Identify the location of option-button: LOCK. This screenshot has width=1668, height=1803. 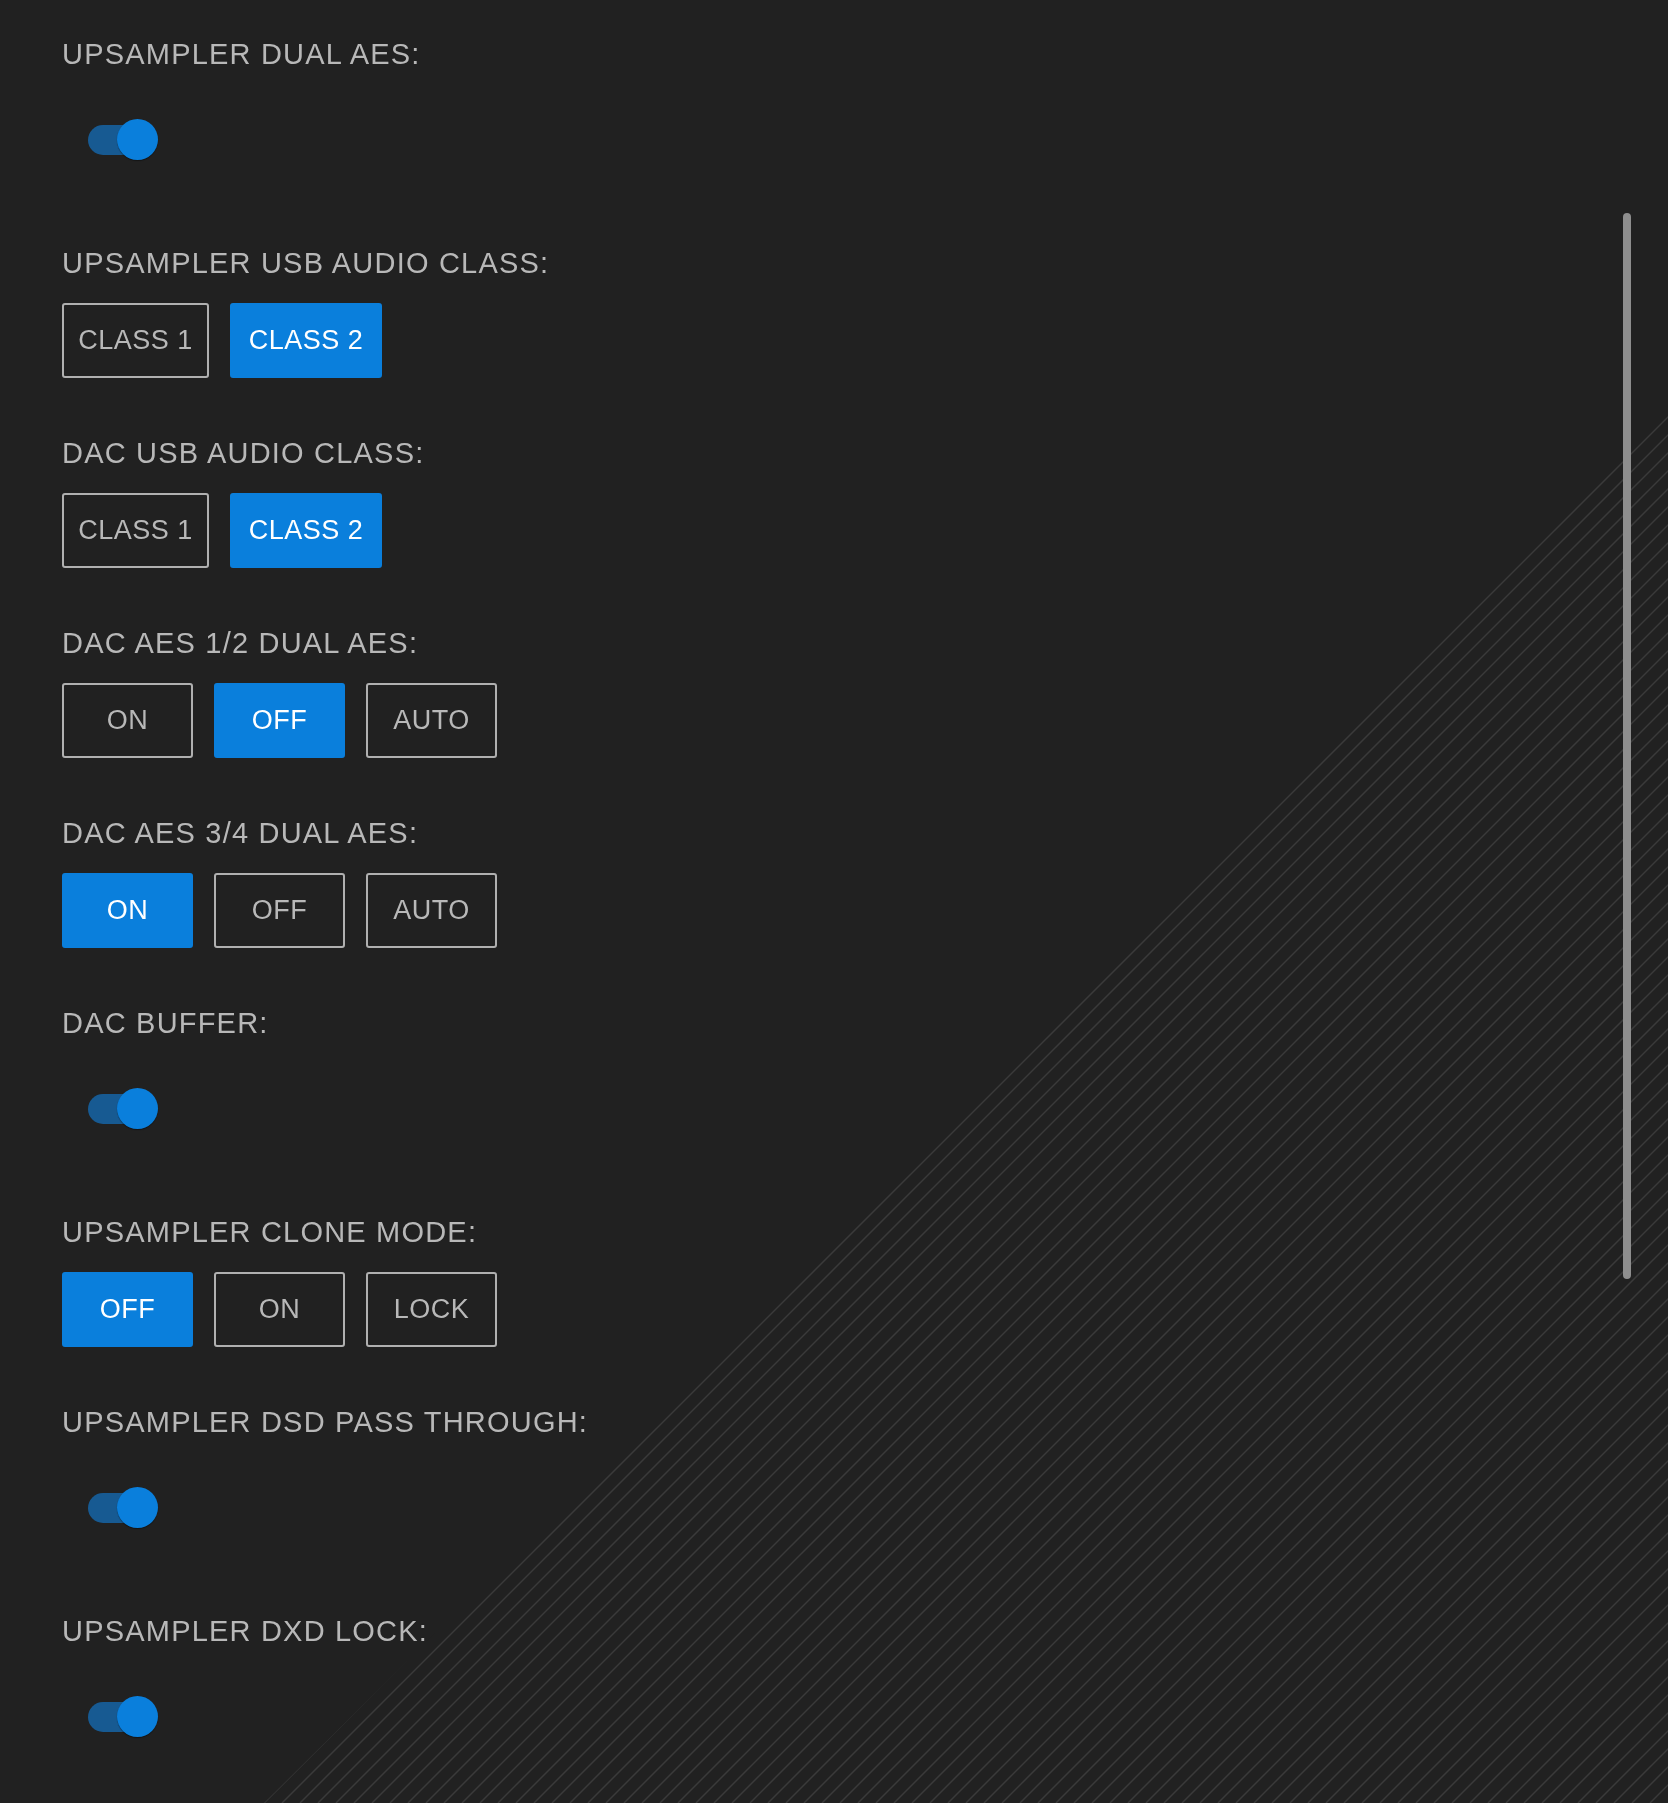
(431, 1309).